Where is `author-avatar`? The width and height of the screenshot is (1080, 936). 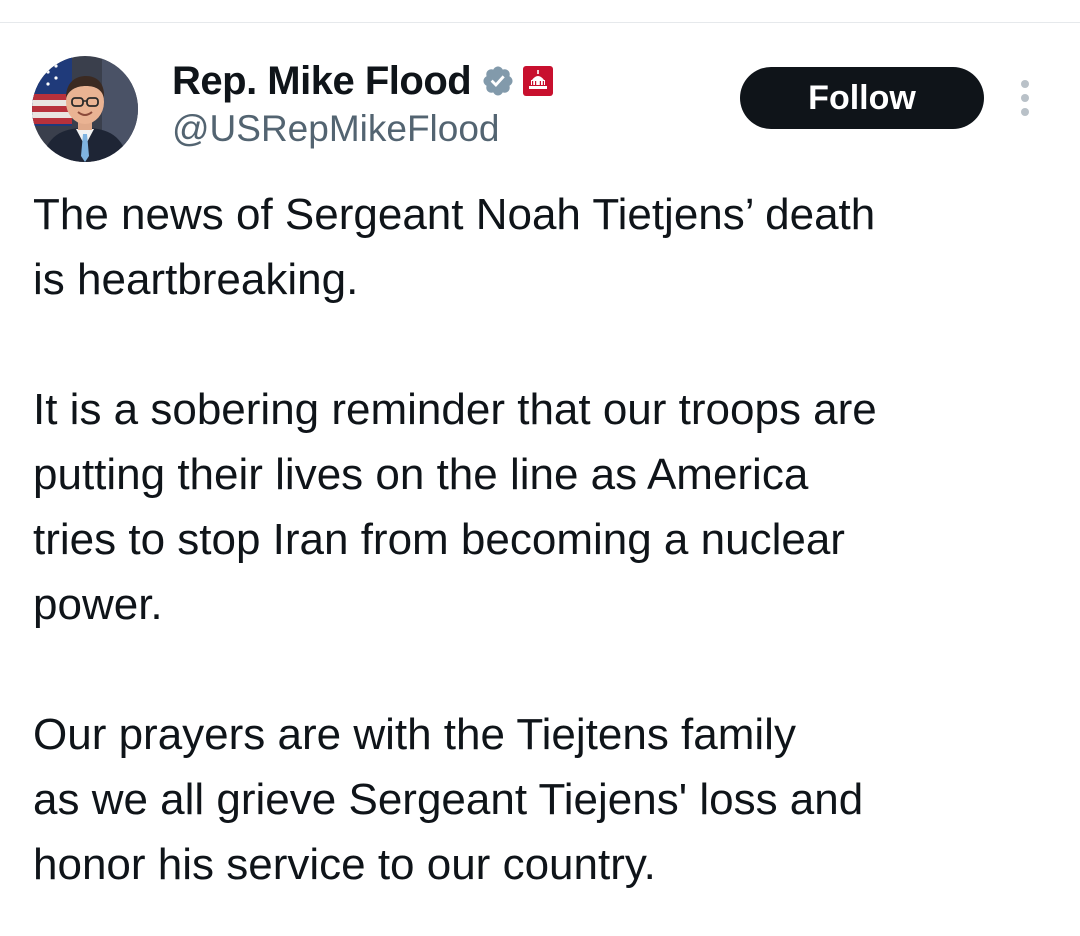
author-avatar is located at coordinates (85, 109).